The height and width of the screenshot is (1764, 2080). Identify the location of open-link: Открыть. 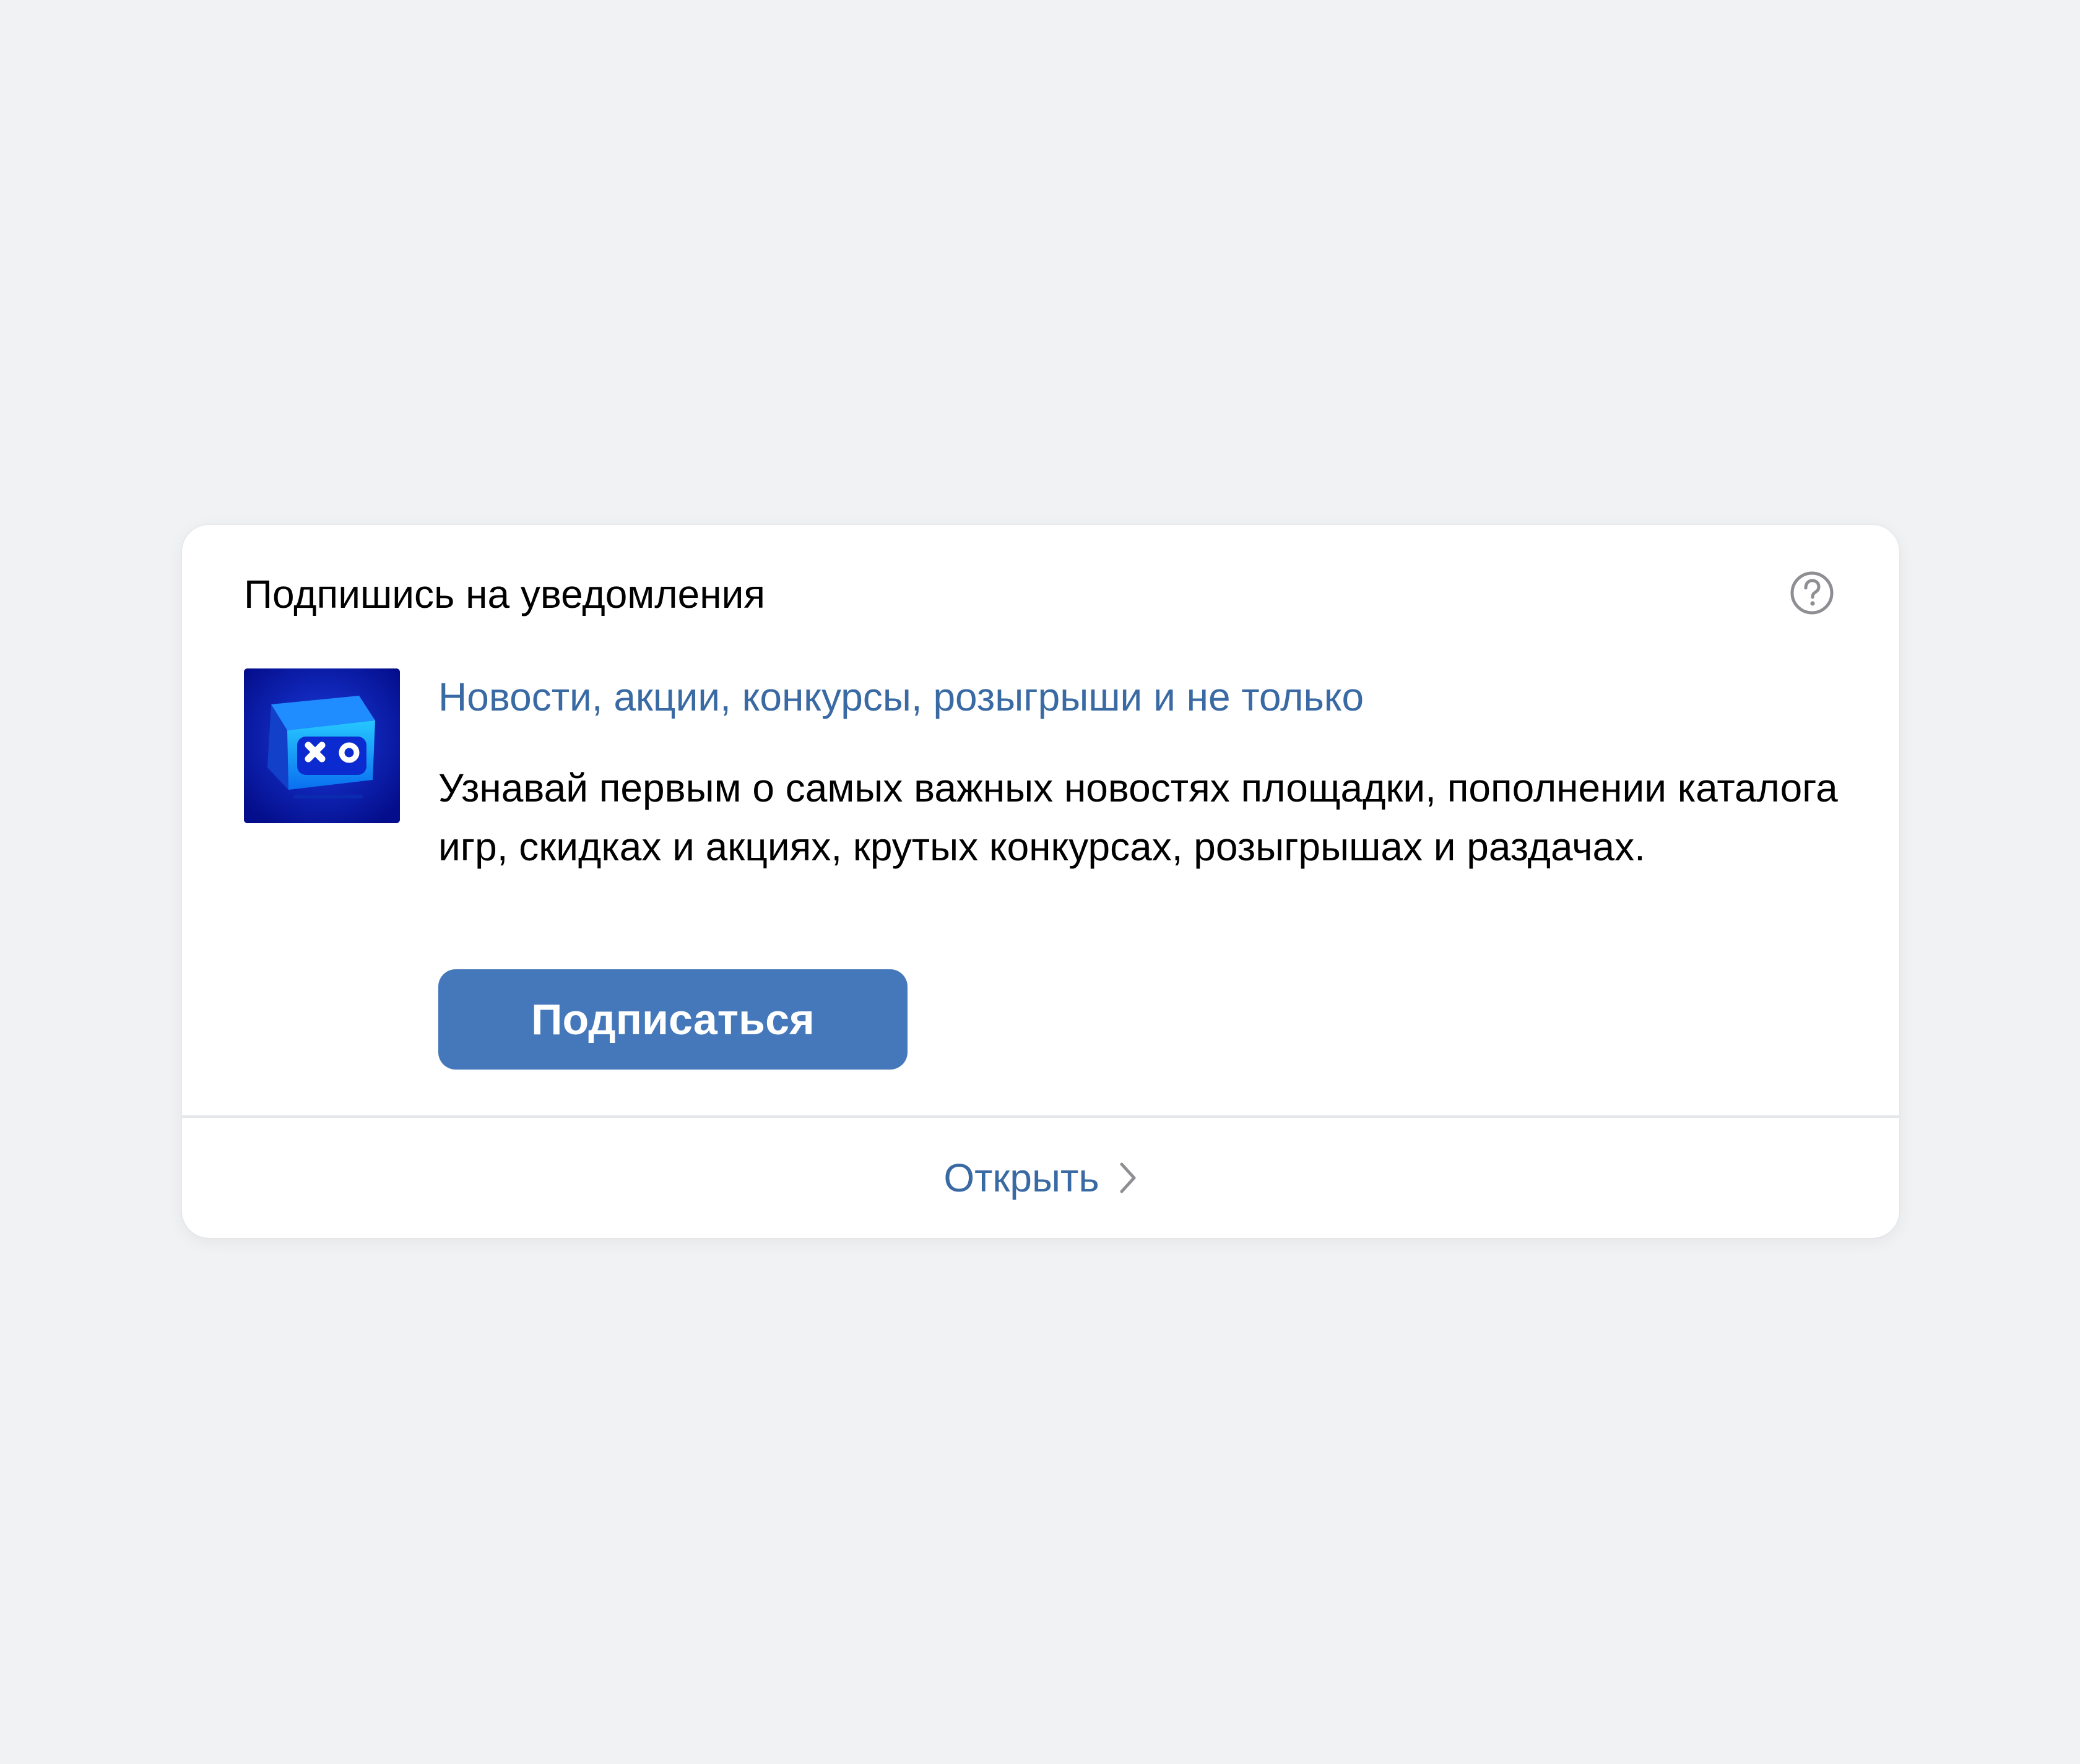
(1040, 1178).